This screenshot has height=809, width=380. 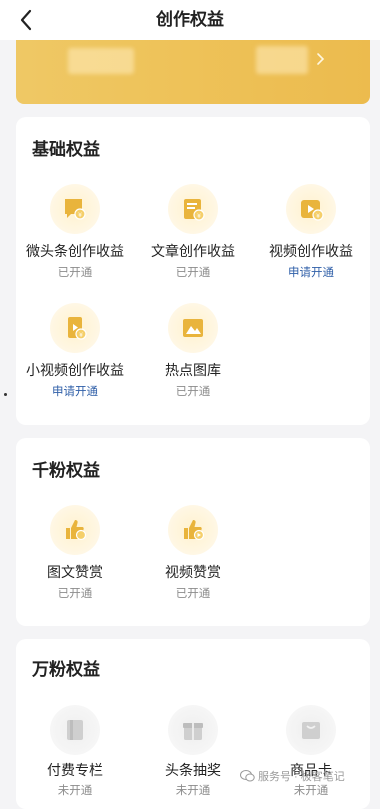 What do you see at coordinates (66, 669) in the screenshot?
I see `section-title: 万粉权益` at bounding box center [66, 669].